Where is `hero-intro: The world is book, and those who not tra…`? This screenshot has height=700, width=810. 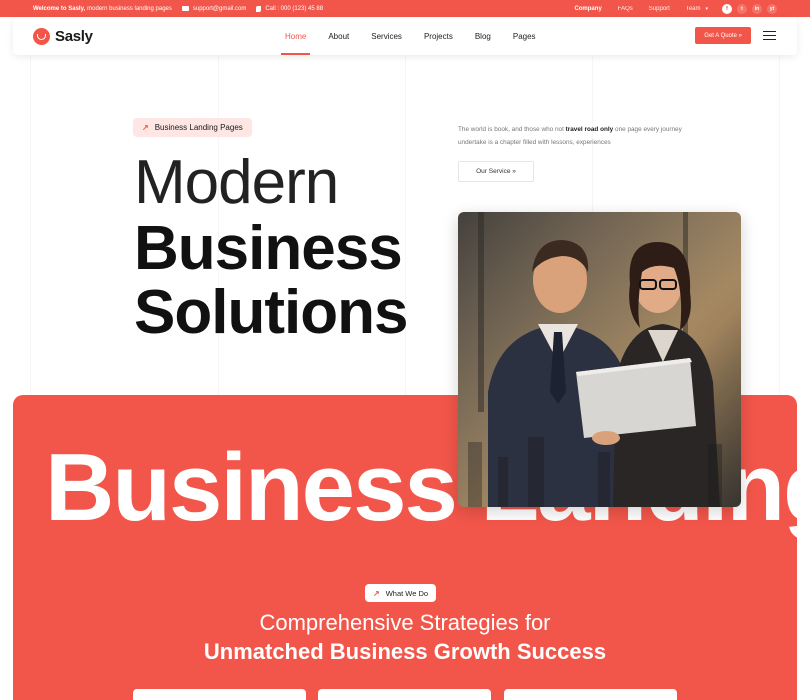 hero-intro: The world is book, and those who not tra… is located at coordinates (583, 136).